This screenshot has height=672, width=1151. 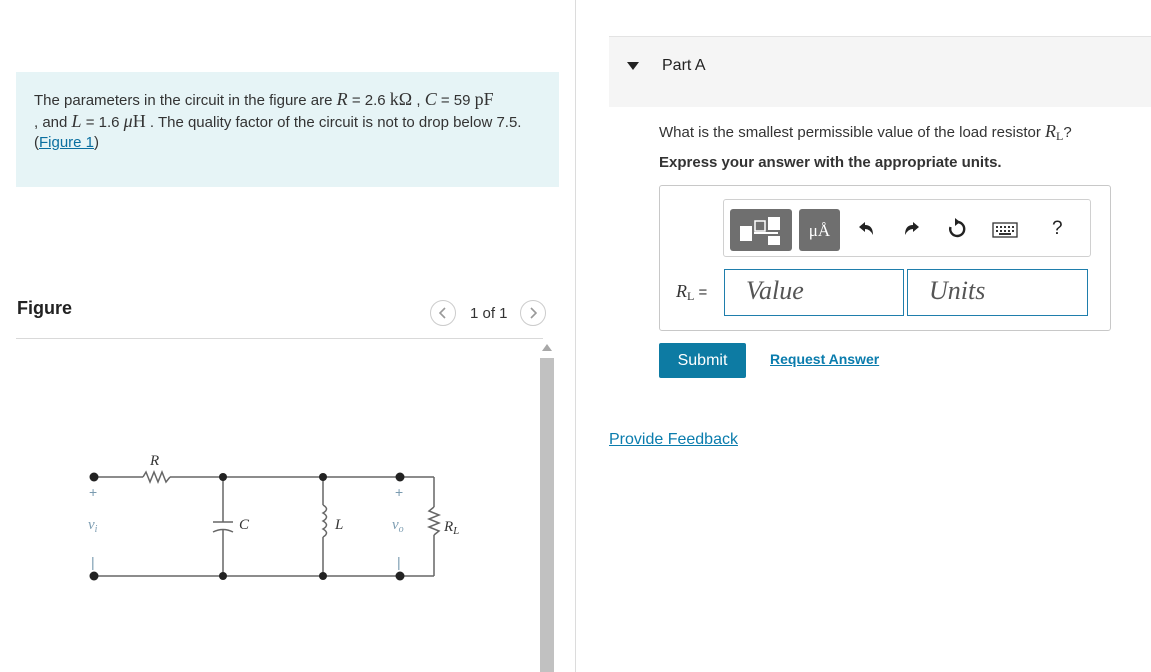 What do you see at coordinates (399, 492) in the screenshot?
I see `vo-plus: +` at bounding box center [399, 492].